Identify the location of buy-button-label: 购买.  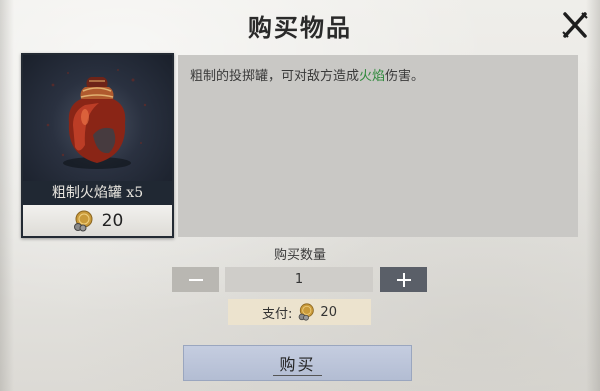
(297, 363).